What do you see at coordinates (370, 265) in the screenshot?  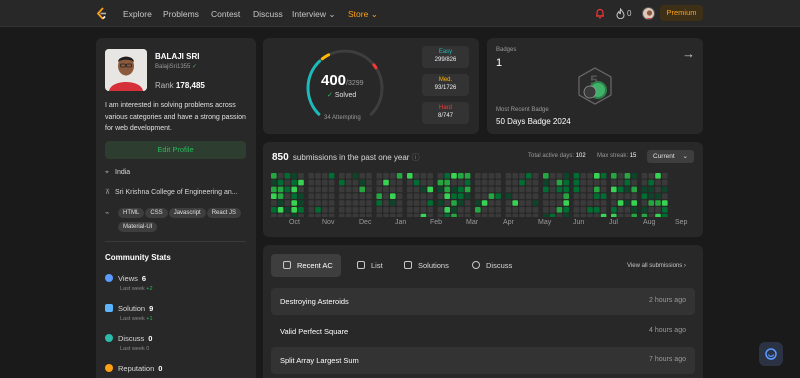 I see `tab-list: List` at bounding box center [370, 265].